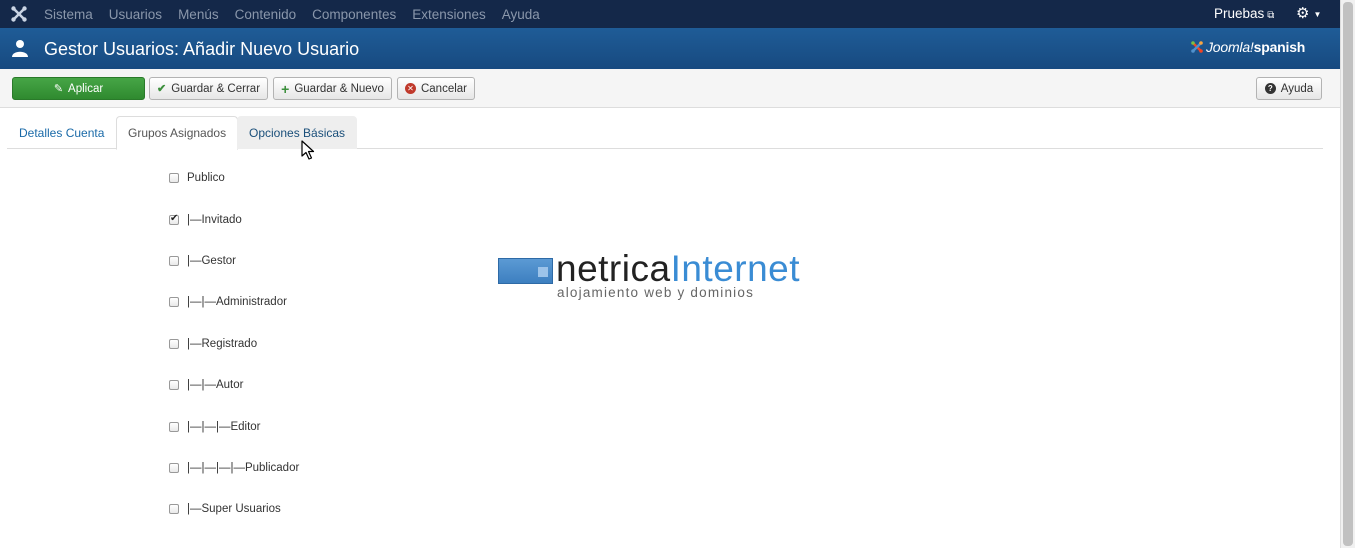  What do you see at coordinates (297, 132) in the screenshot?
I see `tab-opciones-basicas: Opciones Básicas` at bounding box center [297, 132].